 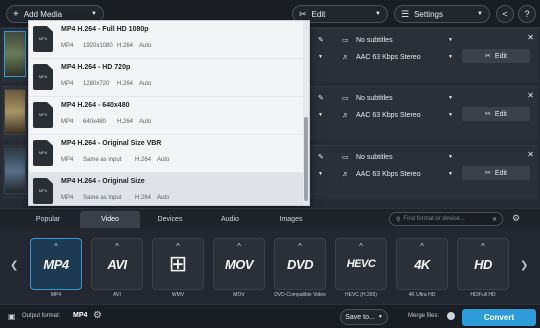 I want to click on spec-resolution: 1920x1080, so click(x=98, y=46).